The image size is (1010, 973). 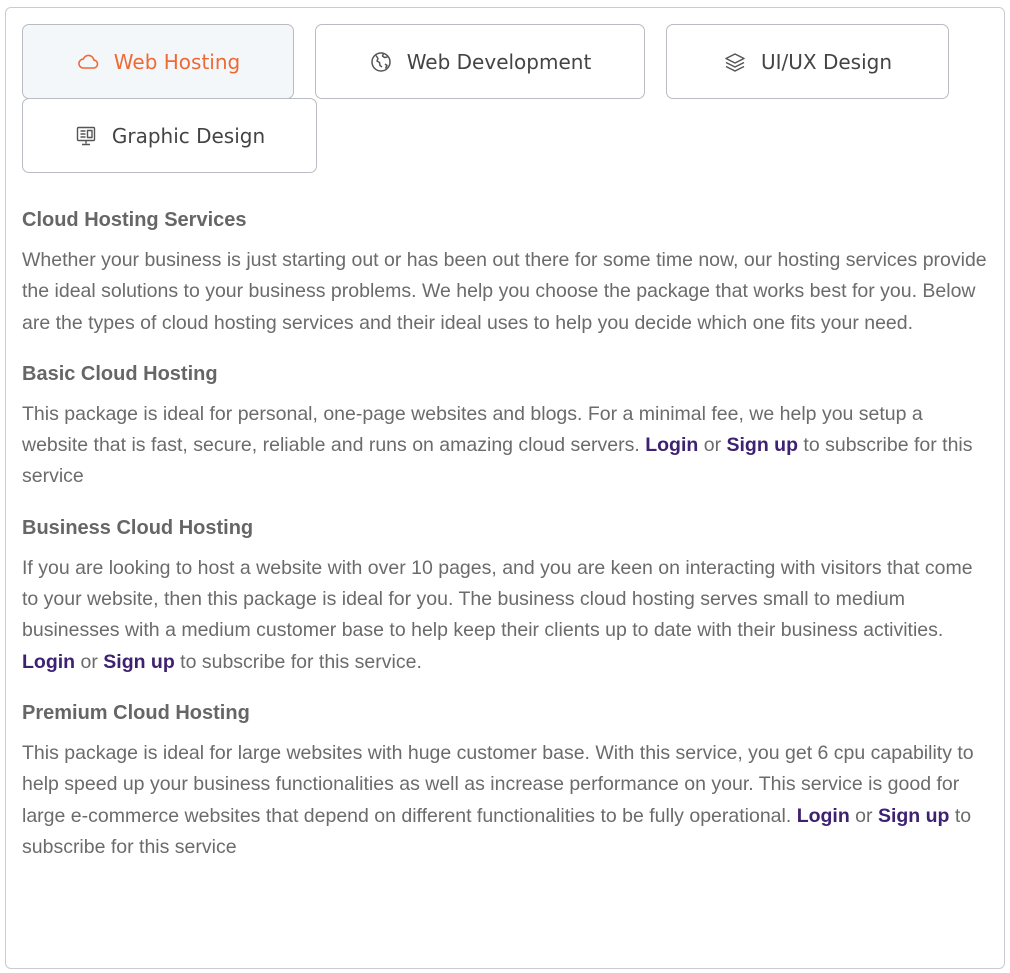 I want to click on design-board-icon, so click(x=86, y=136).